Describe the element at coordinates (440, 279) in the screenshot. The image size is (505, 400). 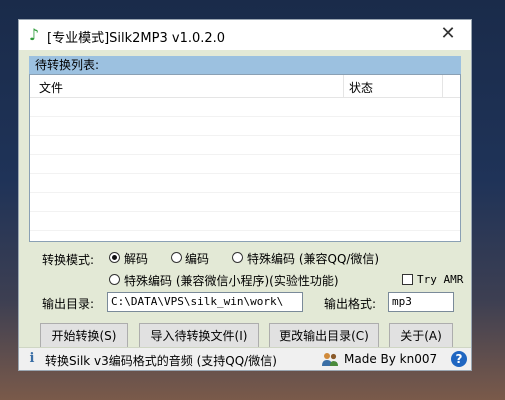
I see `try-amr-label: Try AMR` at that location.